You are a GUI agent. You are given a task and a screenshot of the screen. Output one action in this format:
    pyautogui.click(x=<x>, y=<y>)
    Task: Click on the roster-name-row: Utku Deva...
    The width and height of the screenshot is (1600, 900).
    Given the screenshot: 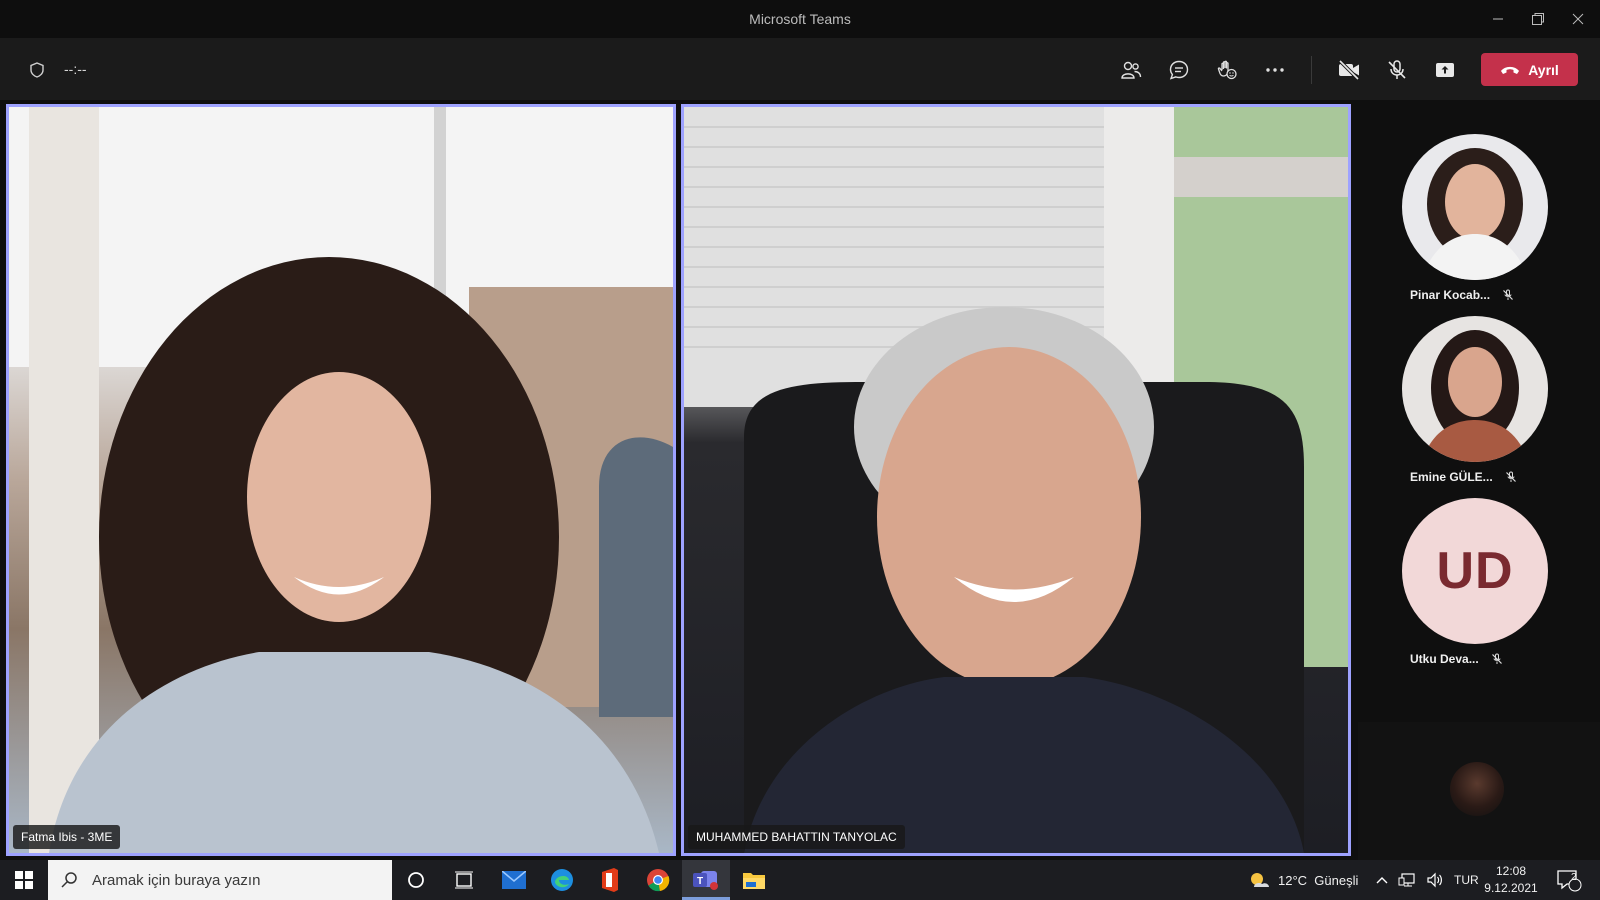 What is the action you would take?
    pyautogui.click(x=1456, y=659)
    